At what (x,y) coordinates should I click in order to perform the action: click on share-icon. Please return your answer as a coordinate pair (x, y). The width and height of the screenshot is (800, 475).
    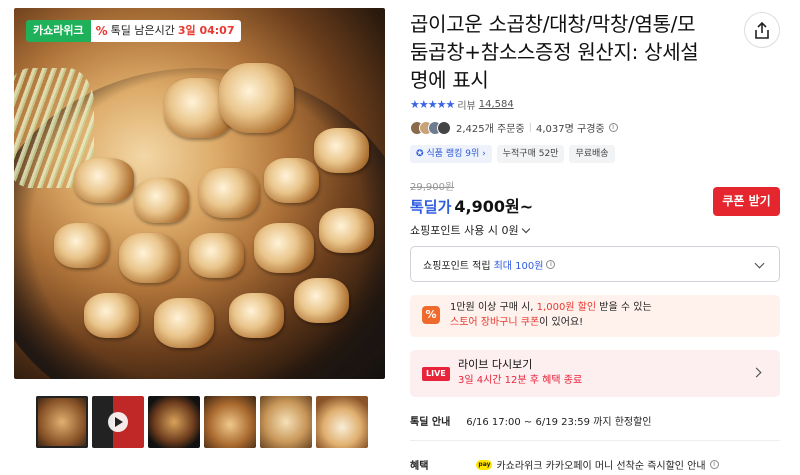
    Looking at the image, I should click on (762, 30).